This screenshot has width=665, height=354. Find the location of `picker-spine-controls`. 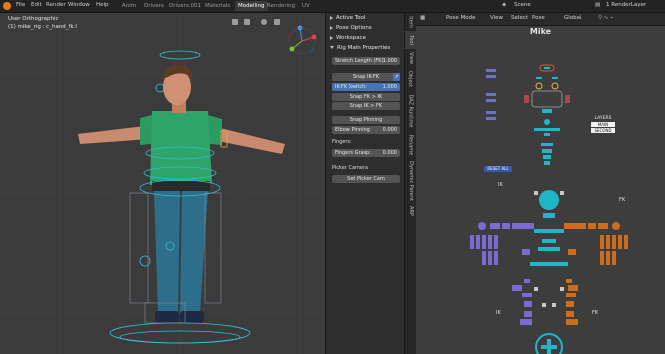

picker-spine-controls is located at coordinates (549, 272).